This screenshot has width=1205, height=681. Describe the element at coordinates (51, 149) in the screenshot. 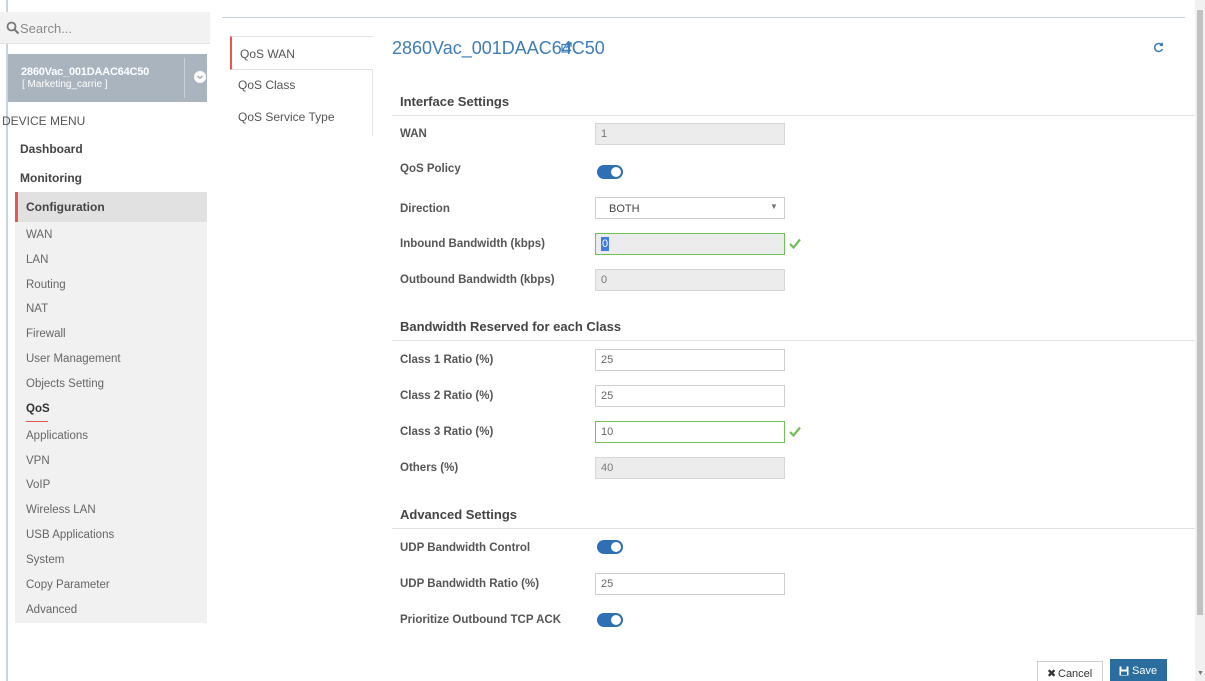

I see `menu-item-dashboard: Dashboard` at that location.